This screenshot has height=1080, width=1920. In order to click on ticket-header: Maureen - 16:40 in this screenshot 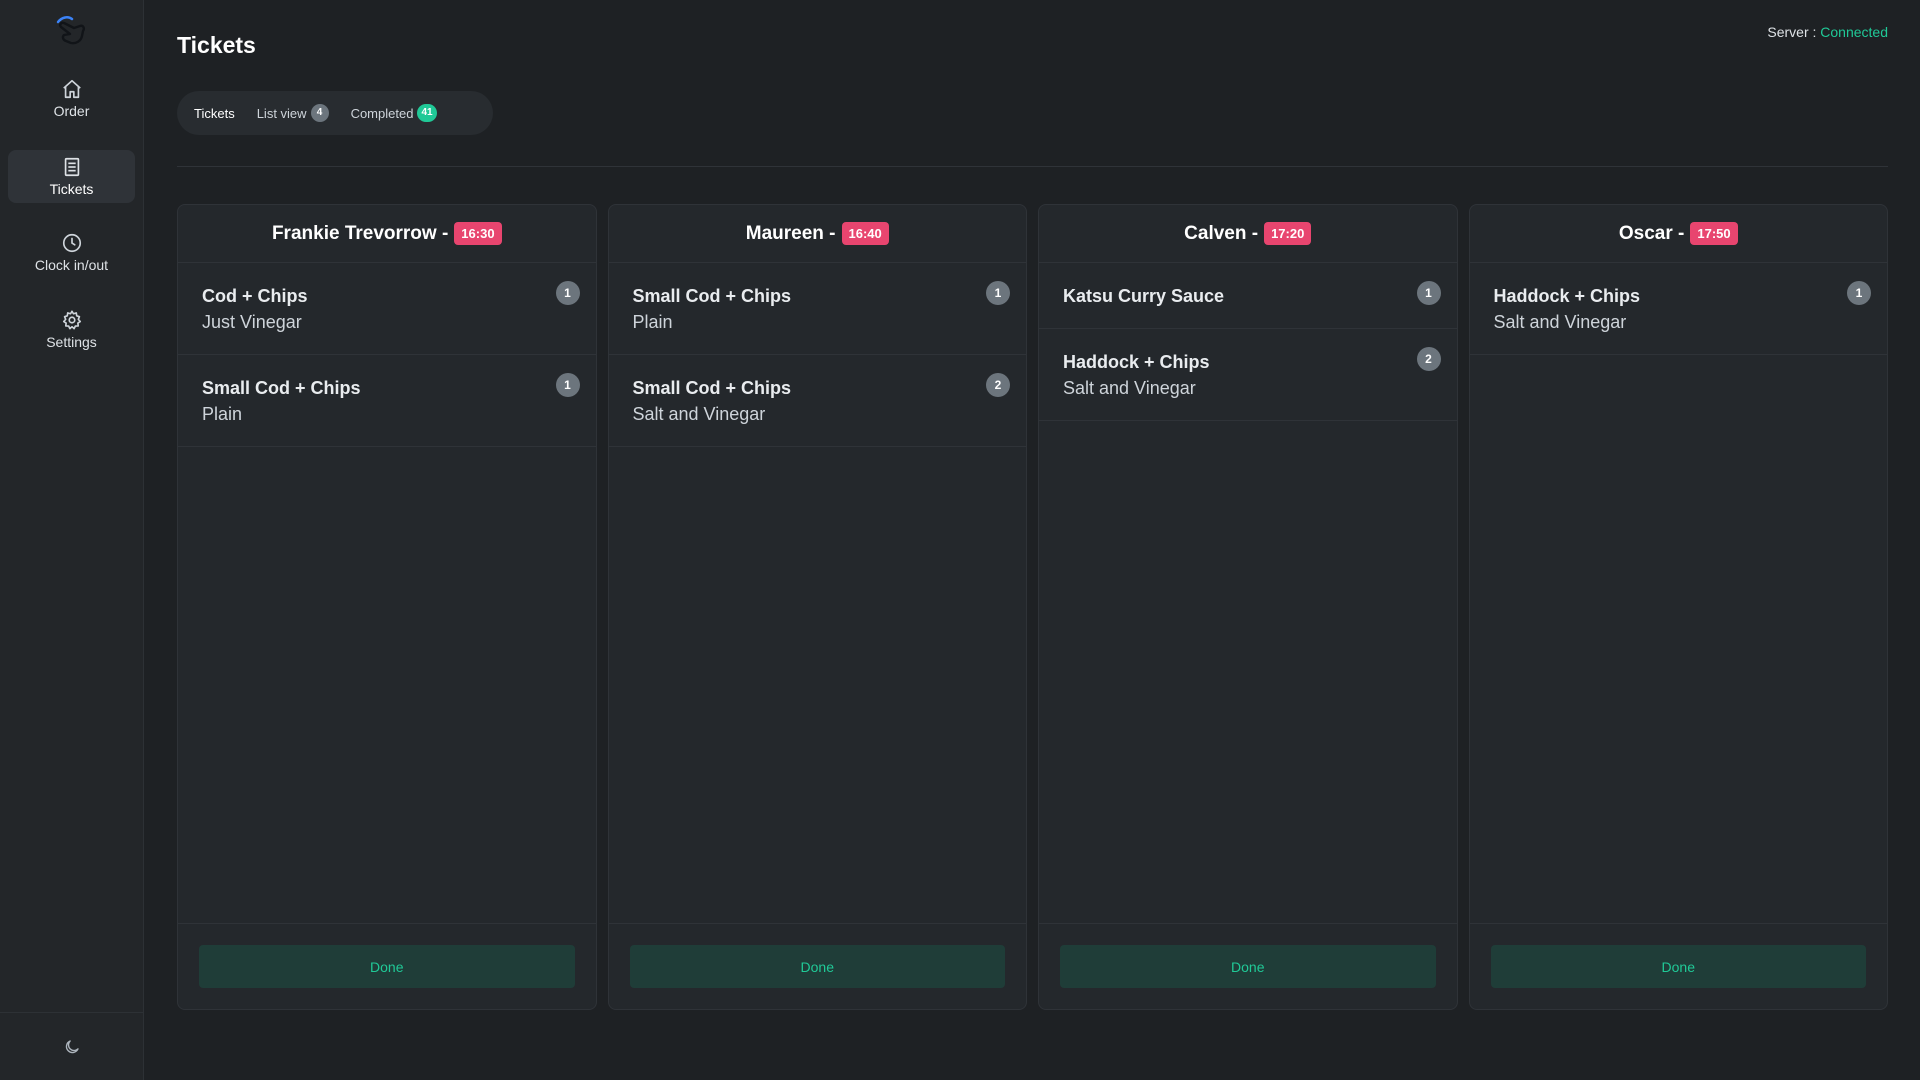, I will do `click(817, 234)`.